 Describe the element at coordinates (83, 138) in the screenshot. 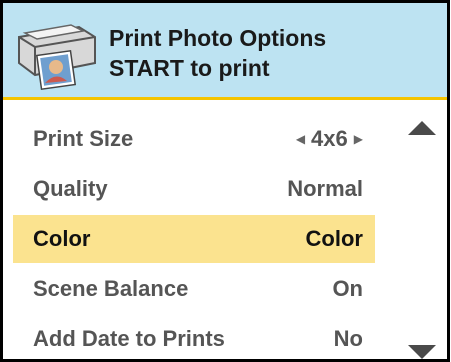

I see `menu-item-label: Print Size` at that location.